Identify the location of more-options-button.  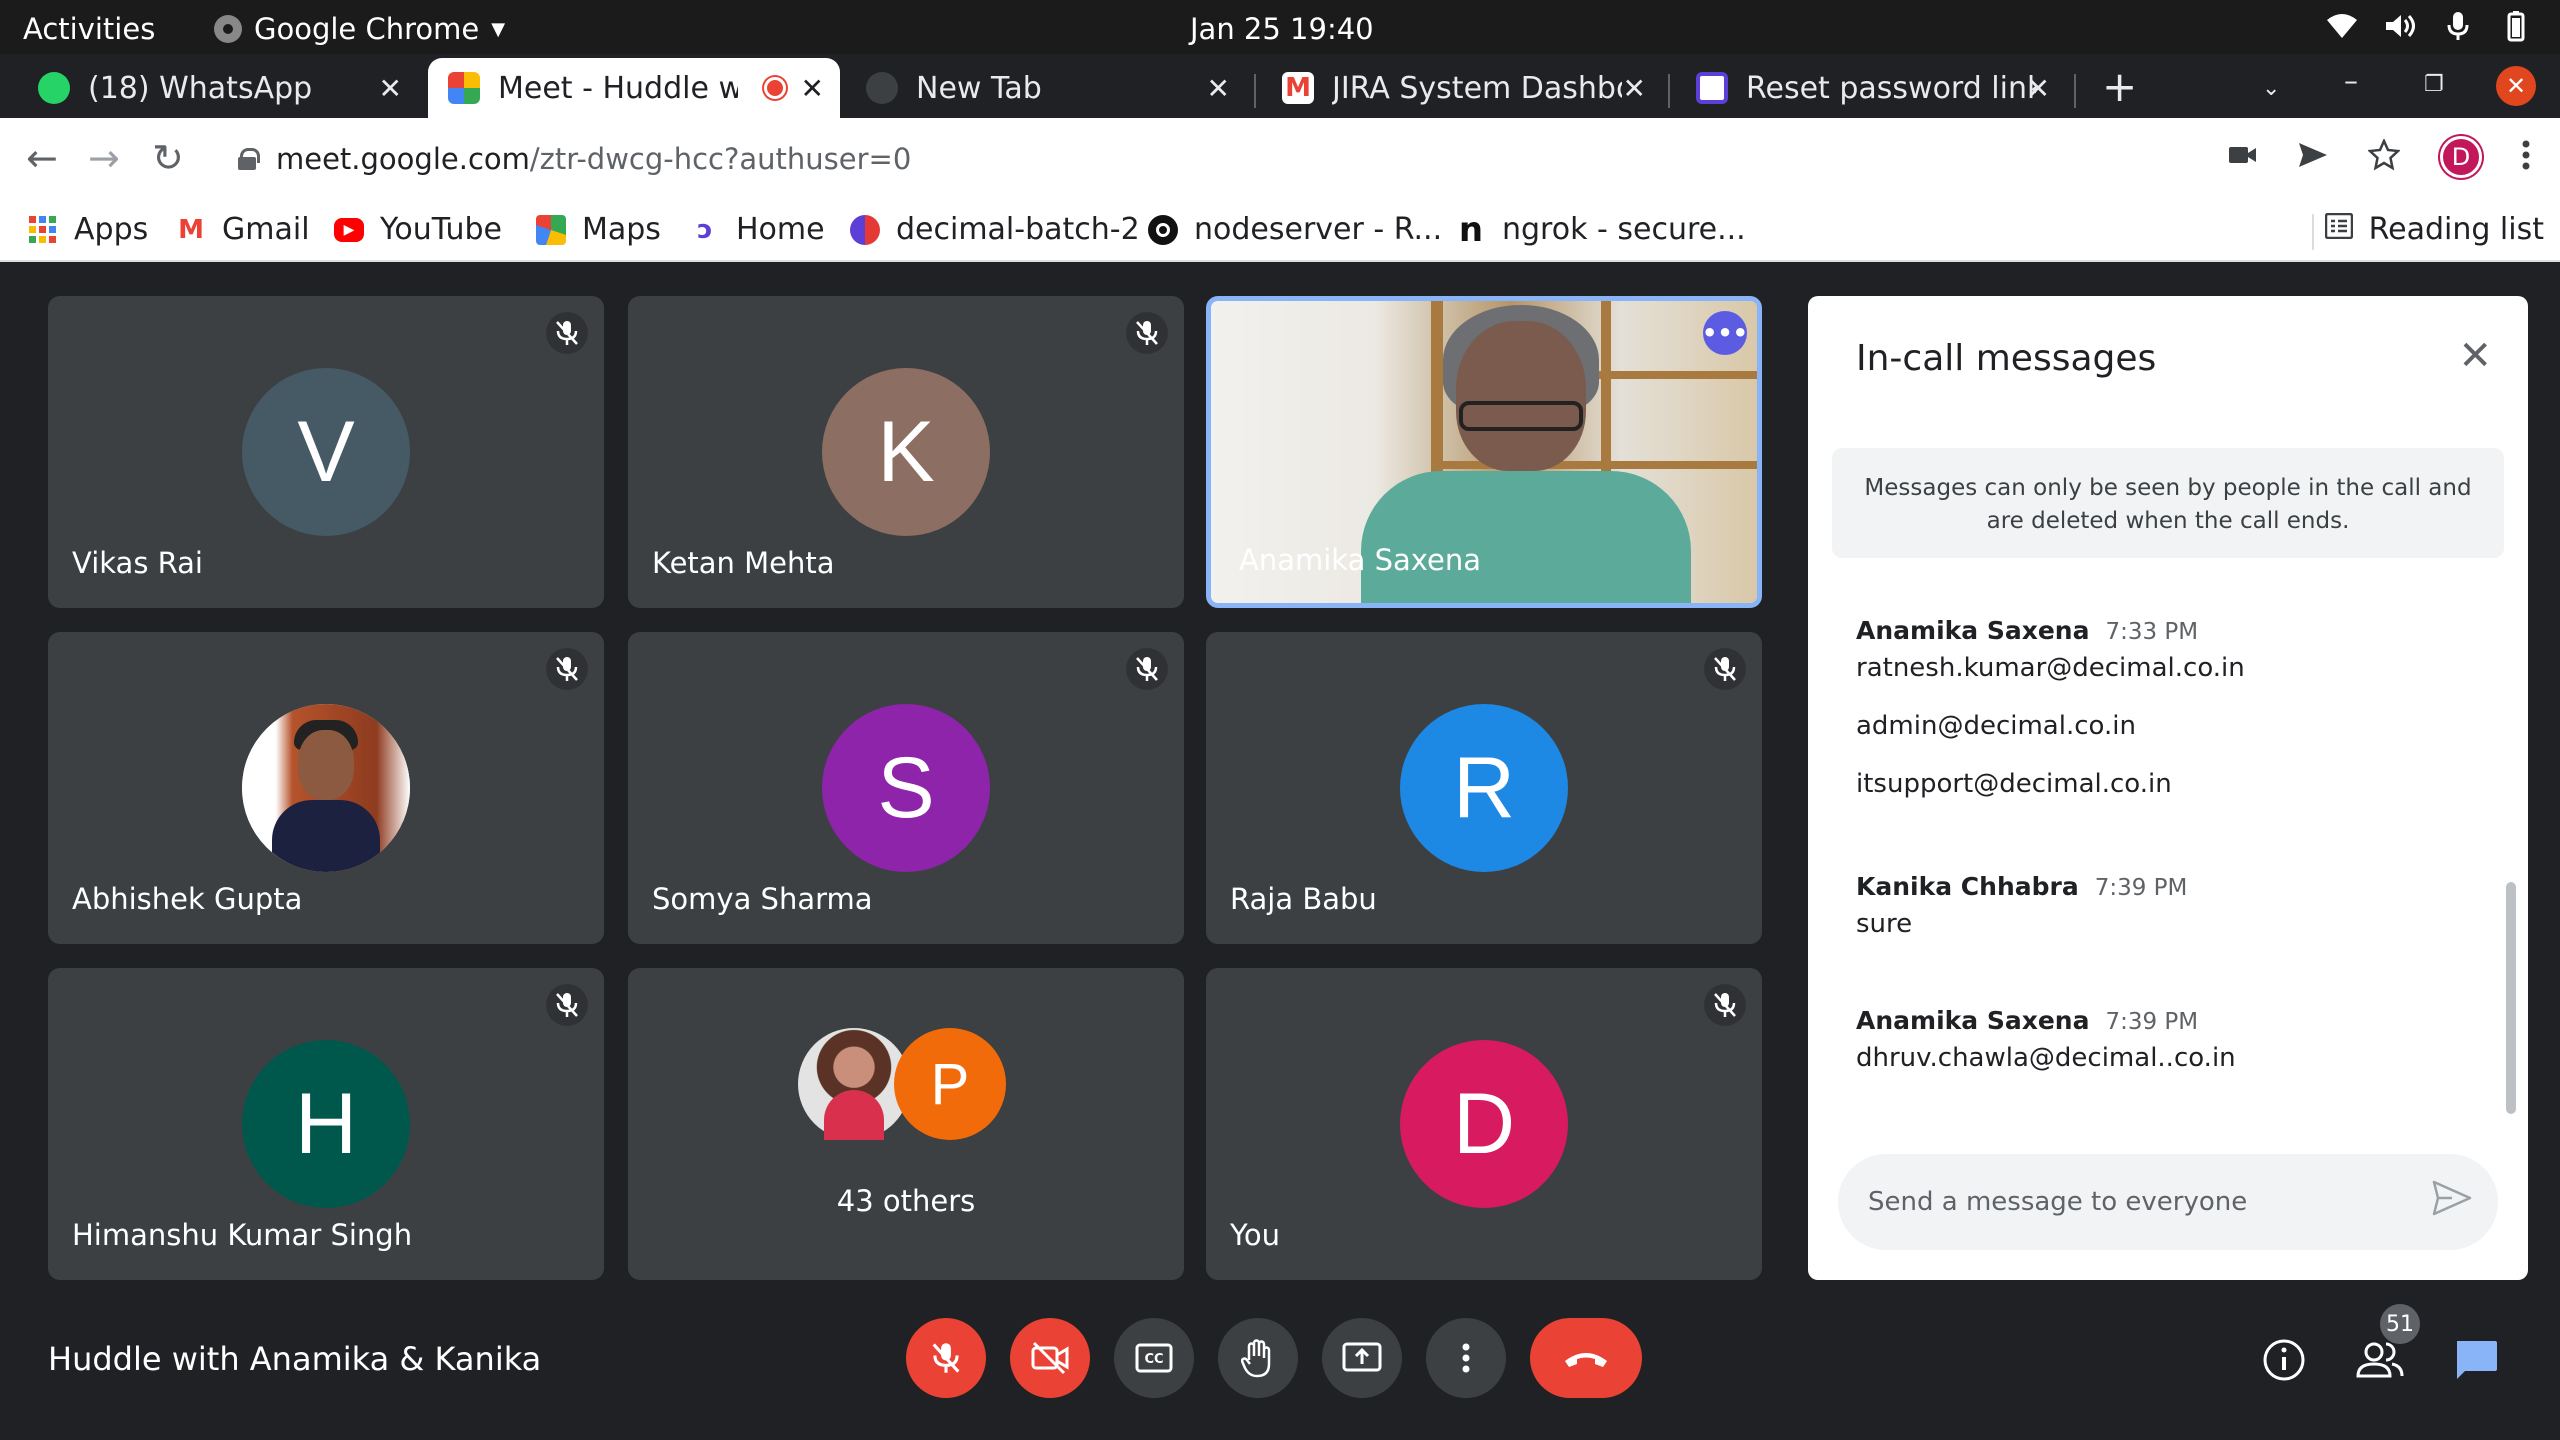
(1466, 1358).